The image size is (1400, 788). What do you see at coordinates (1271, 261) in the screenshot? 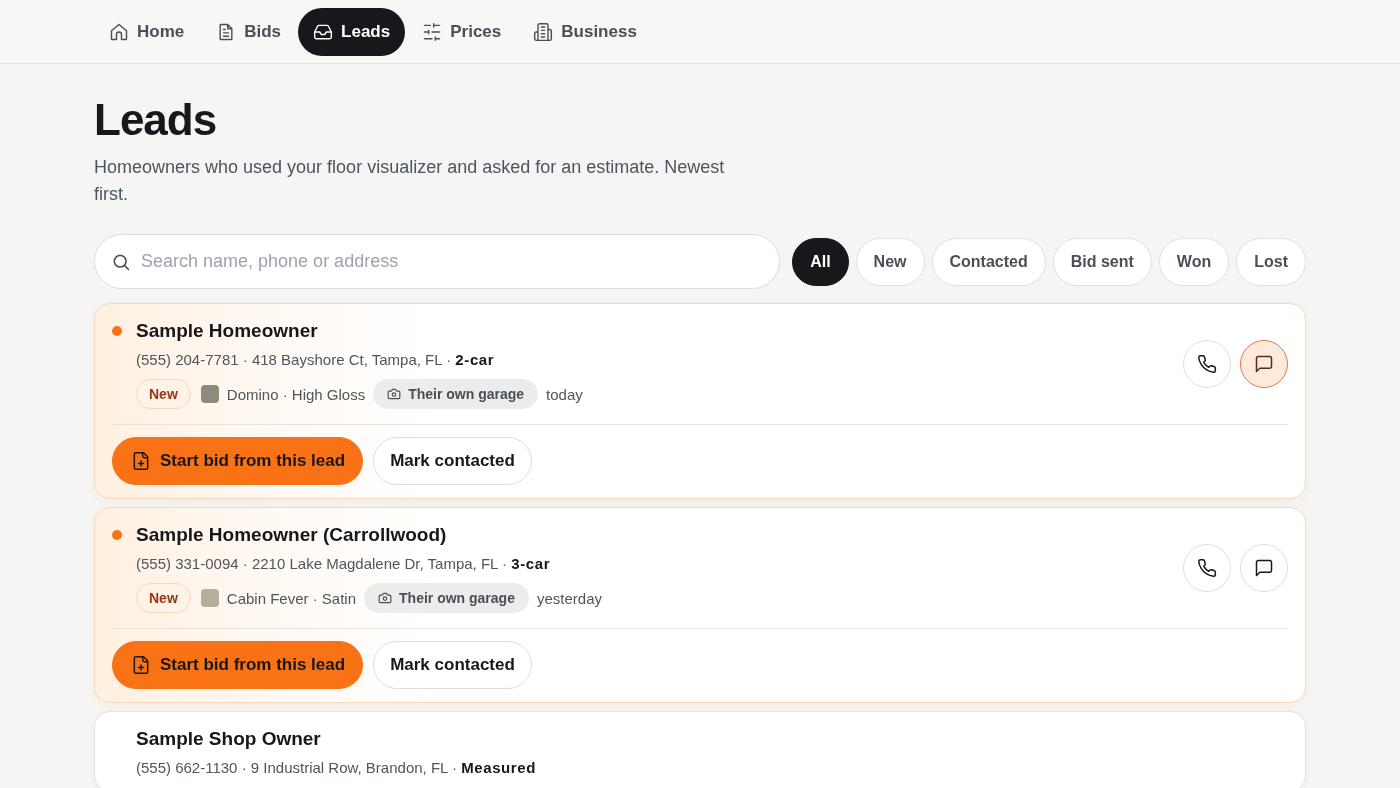
I see `filter-chip: Lost` at bounding box center [1271, 261].